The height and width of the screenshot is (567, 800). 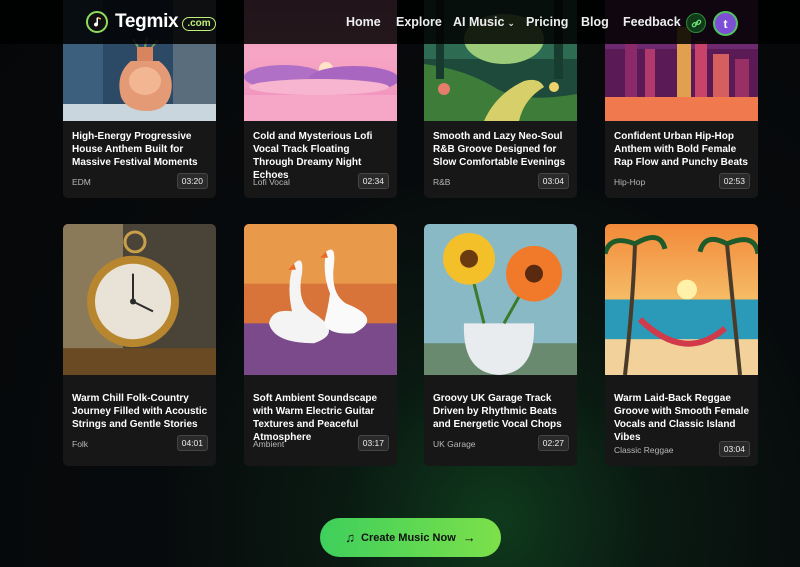 I want to click on logo-text: Tegmix, so click(x=147, y=21).